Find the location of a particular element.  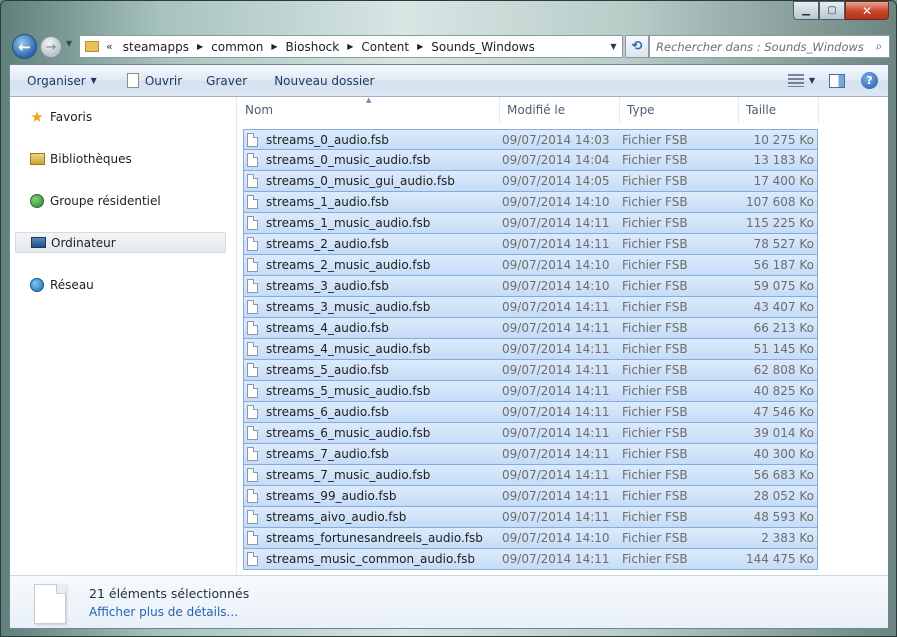

close-button: ✕ is located at coordinates (867, 10).